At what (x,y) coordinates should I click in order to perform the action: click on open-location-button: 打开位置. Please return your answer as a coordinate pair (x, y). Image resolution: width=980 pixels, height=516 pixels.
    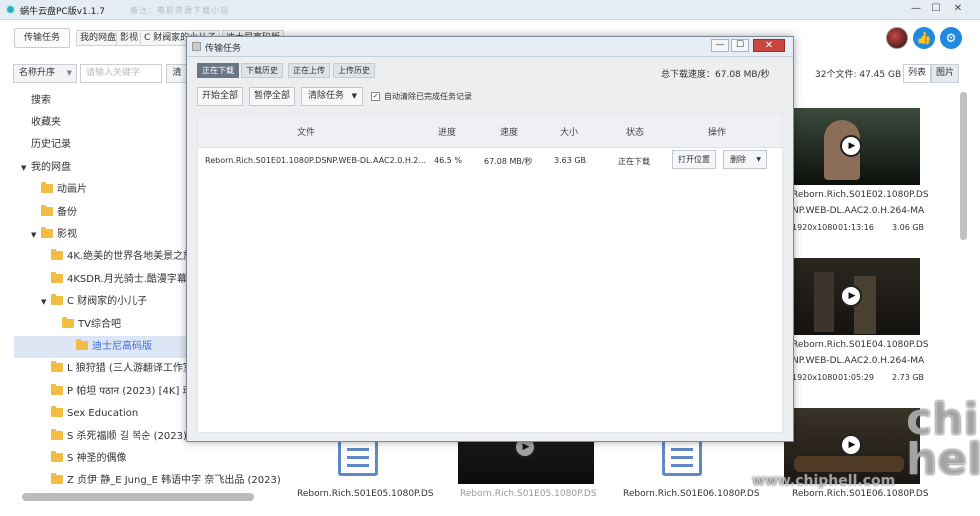
    Looking at the image, I should click on (694, 159).